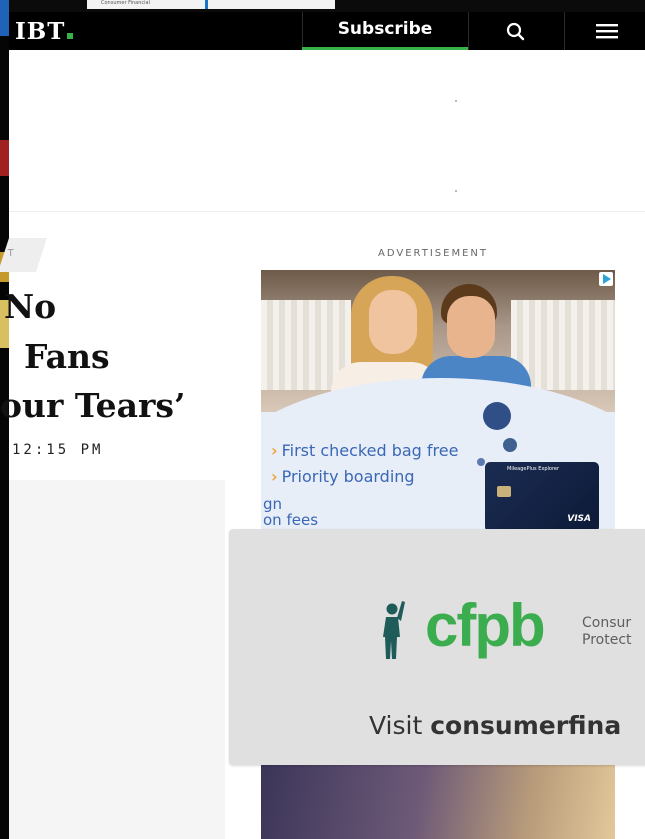 The width and height of the screenshot is (645, 839). I want to click on top-sliver: Consumer Financial, so click(327, 6).